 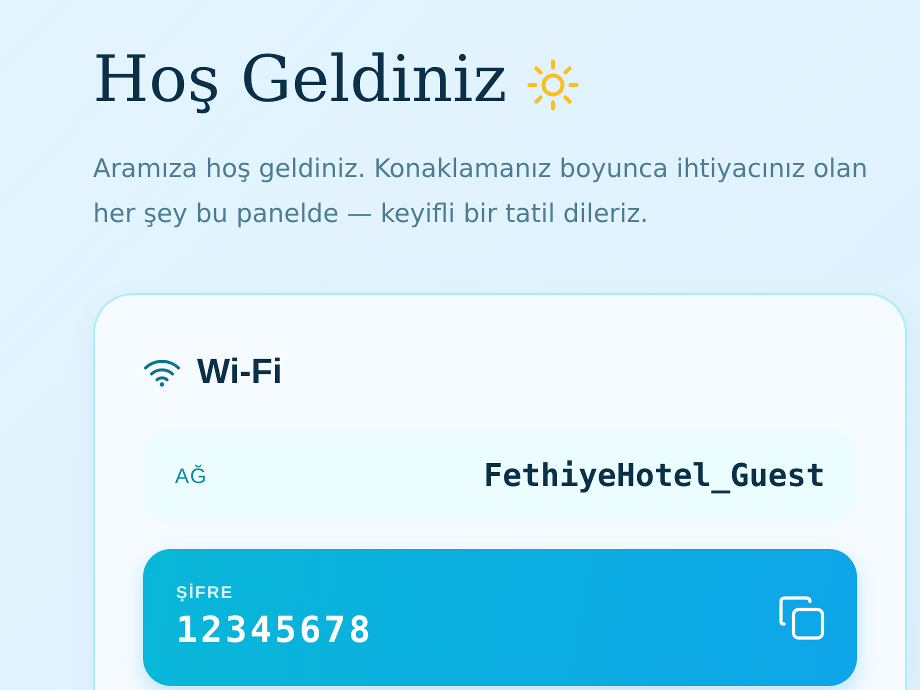 What do you see at coordinates (205, 593) in the screenshot?
I see `field-label: ŞİFRE` at bounding box center [205, 593].